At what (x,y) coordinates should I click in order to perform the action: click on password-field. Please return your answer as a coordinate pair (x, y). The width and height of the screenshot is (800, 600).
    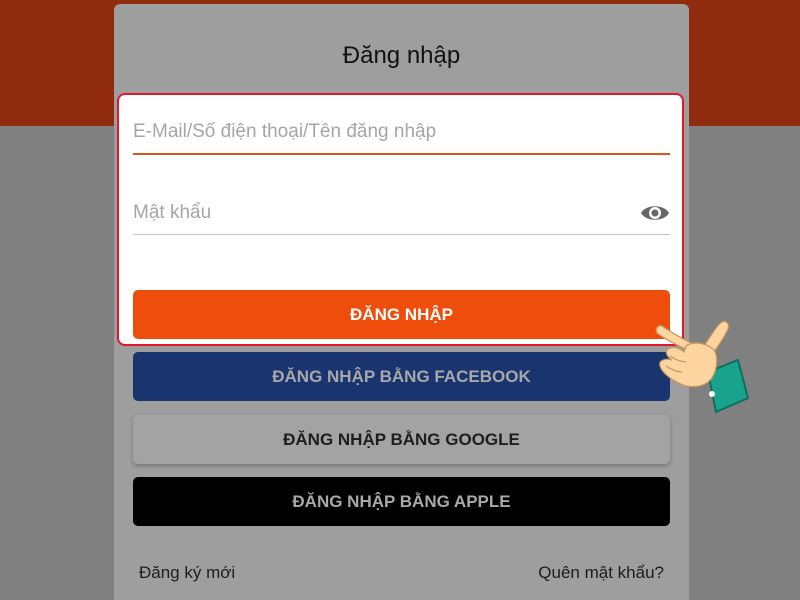
    Looking at the image, I should click on (401, 213).